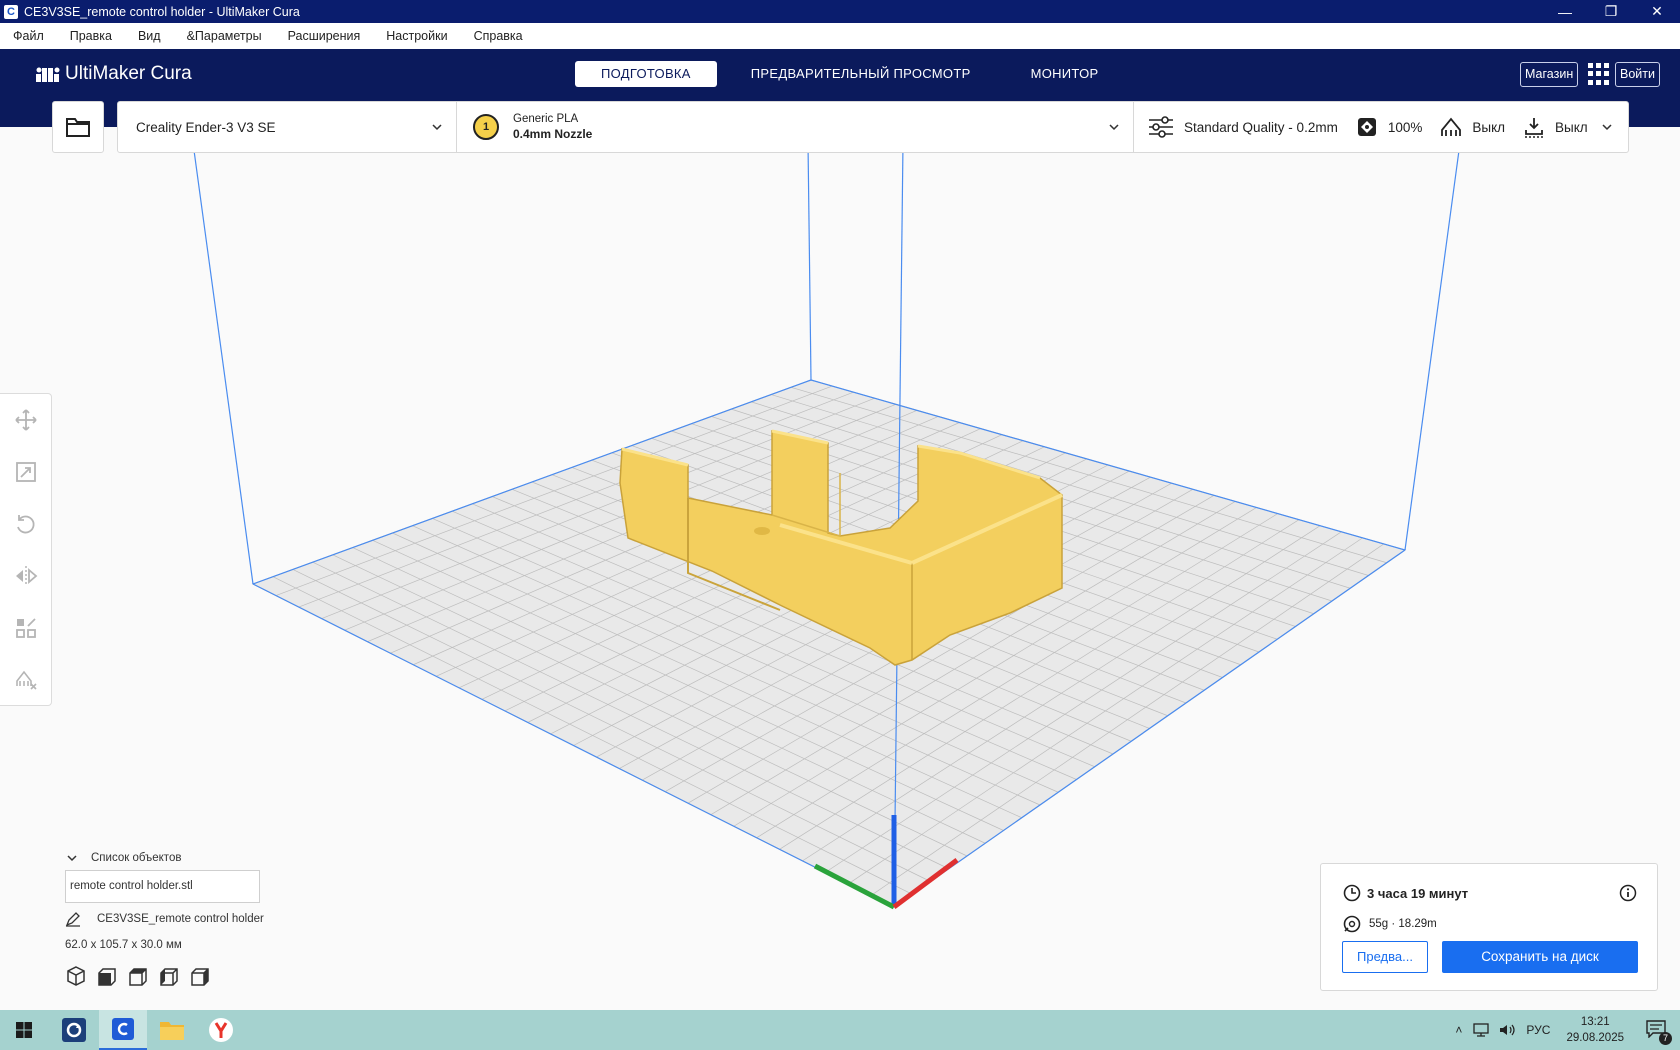  Describe the element at coordinates (498, 36) in the screenshot. I see `menu-help: Справка` at that location.